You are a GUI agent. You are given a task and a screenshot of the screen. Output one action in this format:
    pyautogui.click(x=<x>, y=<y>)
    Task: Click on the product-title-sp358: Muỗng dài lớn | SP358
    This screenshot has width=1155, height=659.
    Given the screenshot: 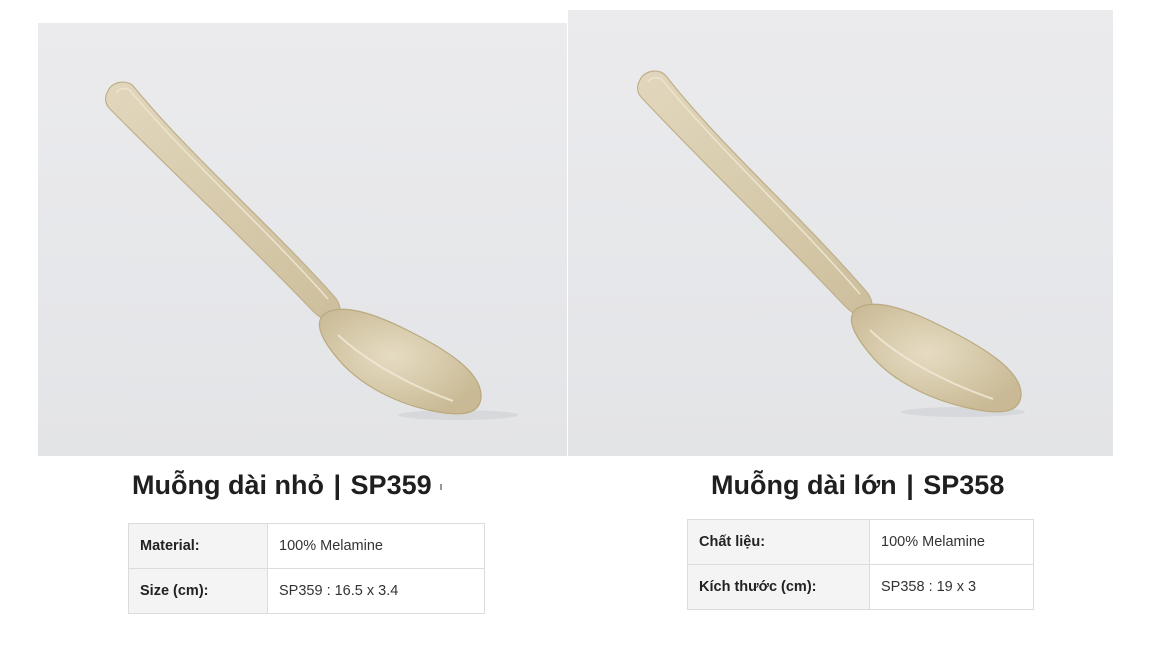 What is the action you would take?
    pyautogui.click(x=857, y=485)
    